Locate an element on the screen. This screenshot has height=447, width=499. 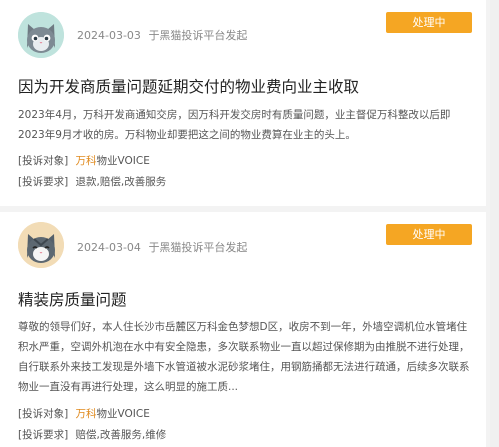
complaint-request-value: 赔偿,改善服务,维修 is located at coordinates (121, 435).